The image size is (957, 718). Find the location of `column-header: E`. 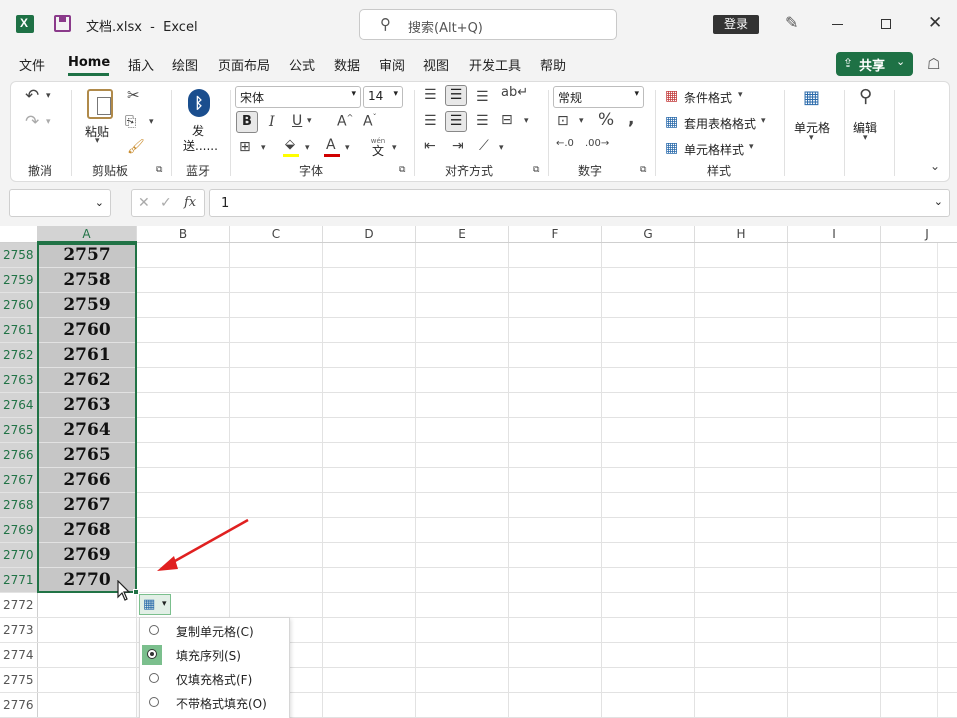

column-header: E is located at coordinates (462, 234).